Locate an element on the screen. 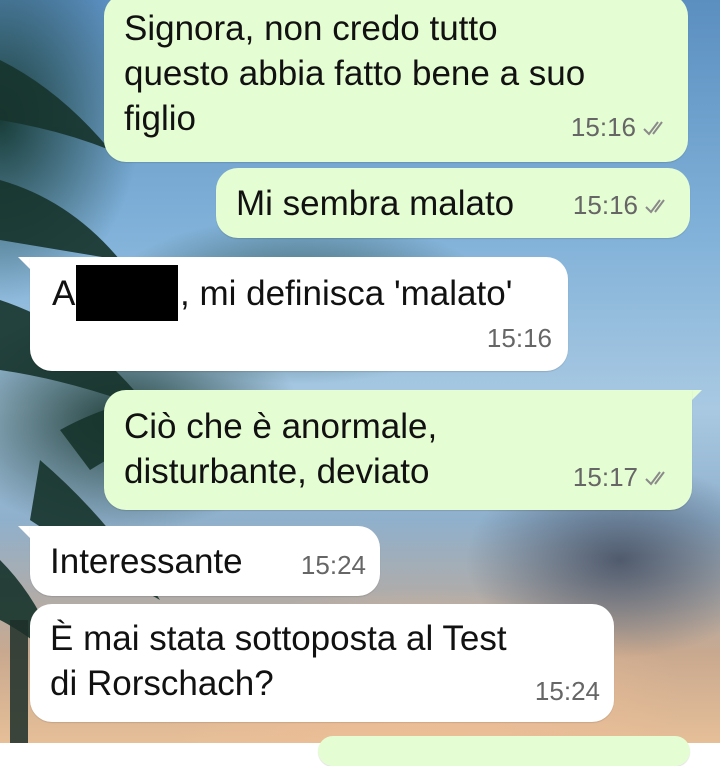 The width and height of the screenshot is (720, 766). message-text: Interessante is located at coordinates (146, 561).